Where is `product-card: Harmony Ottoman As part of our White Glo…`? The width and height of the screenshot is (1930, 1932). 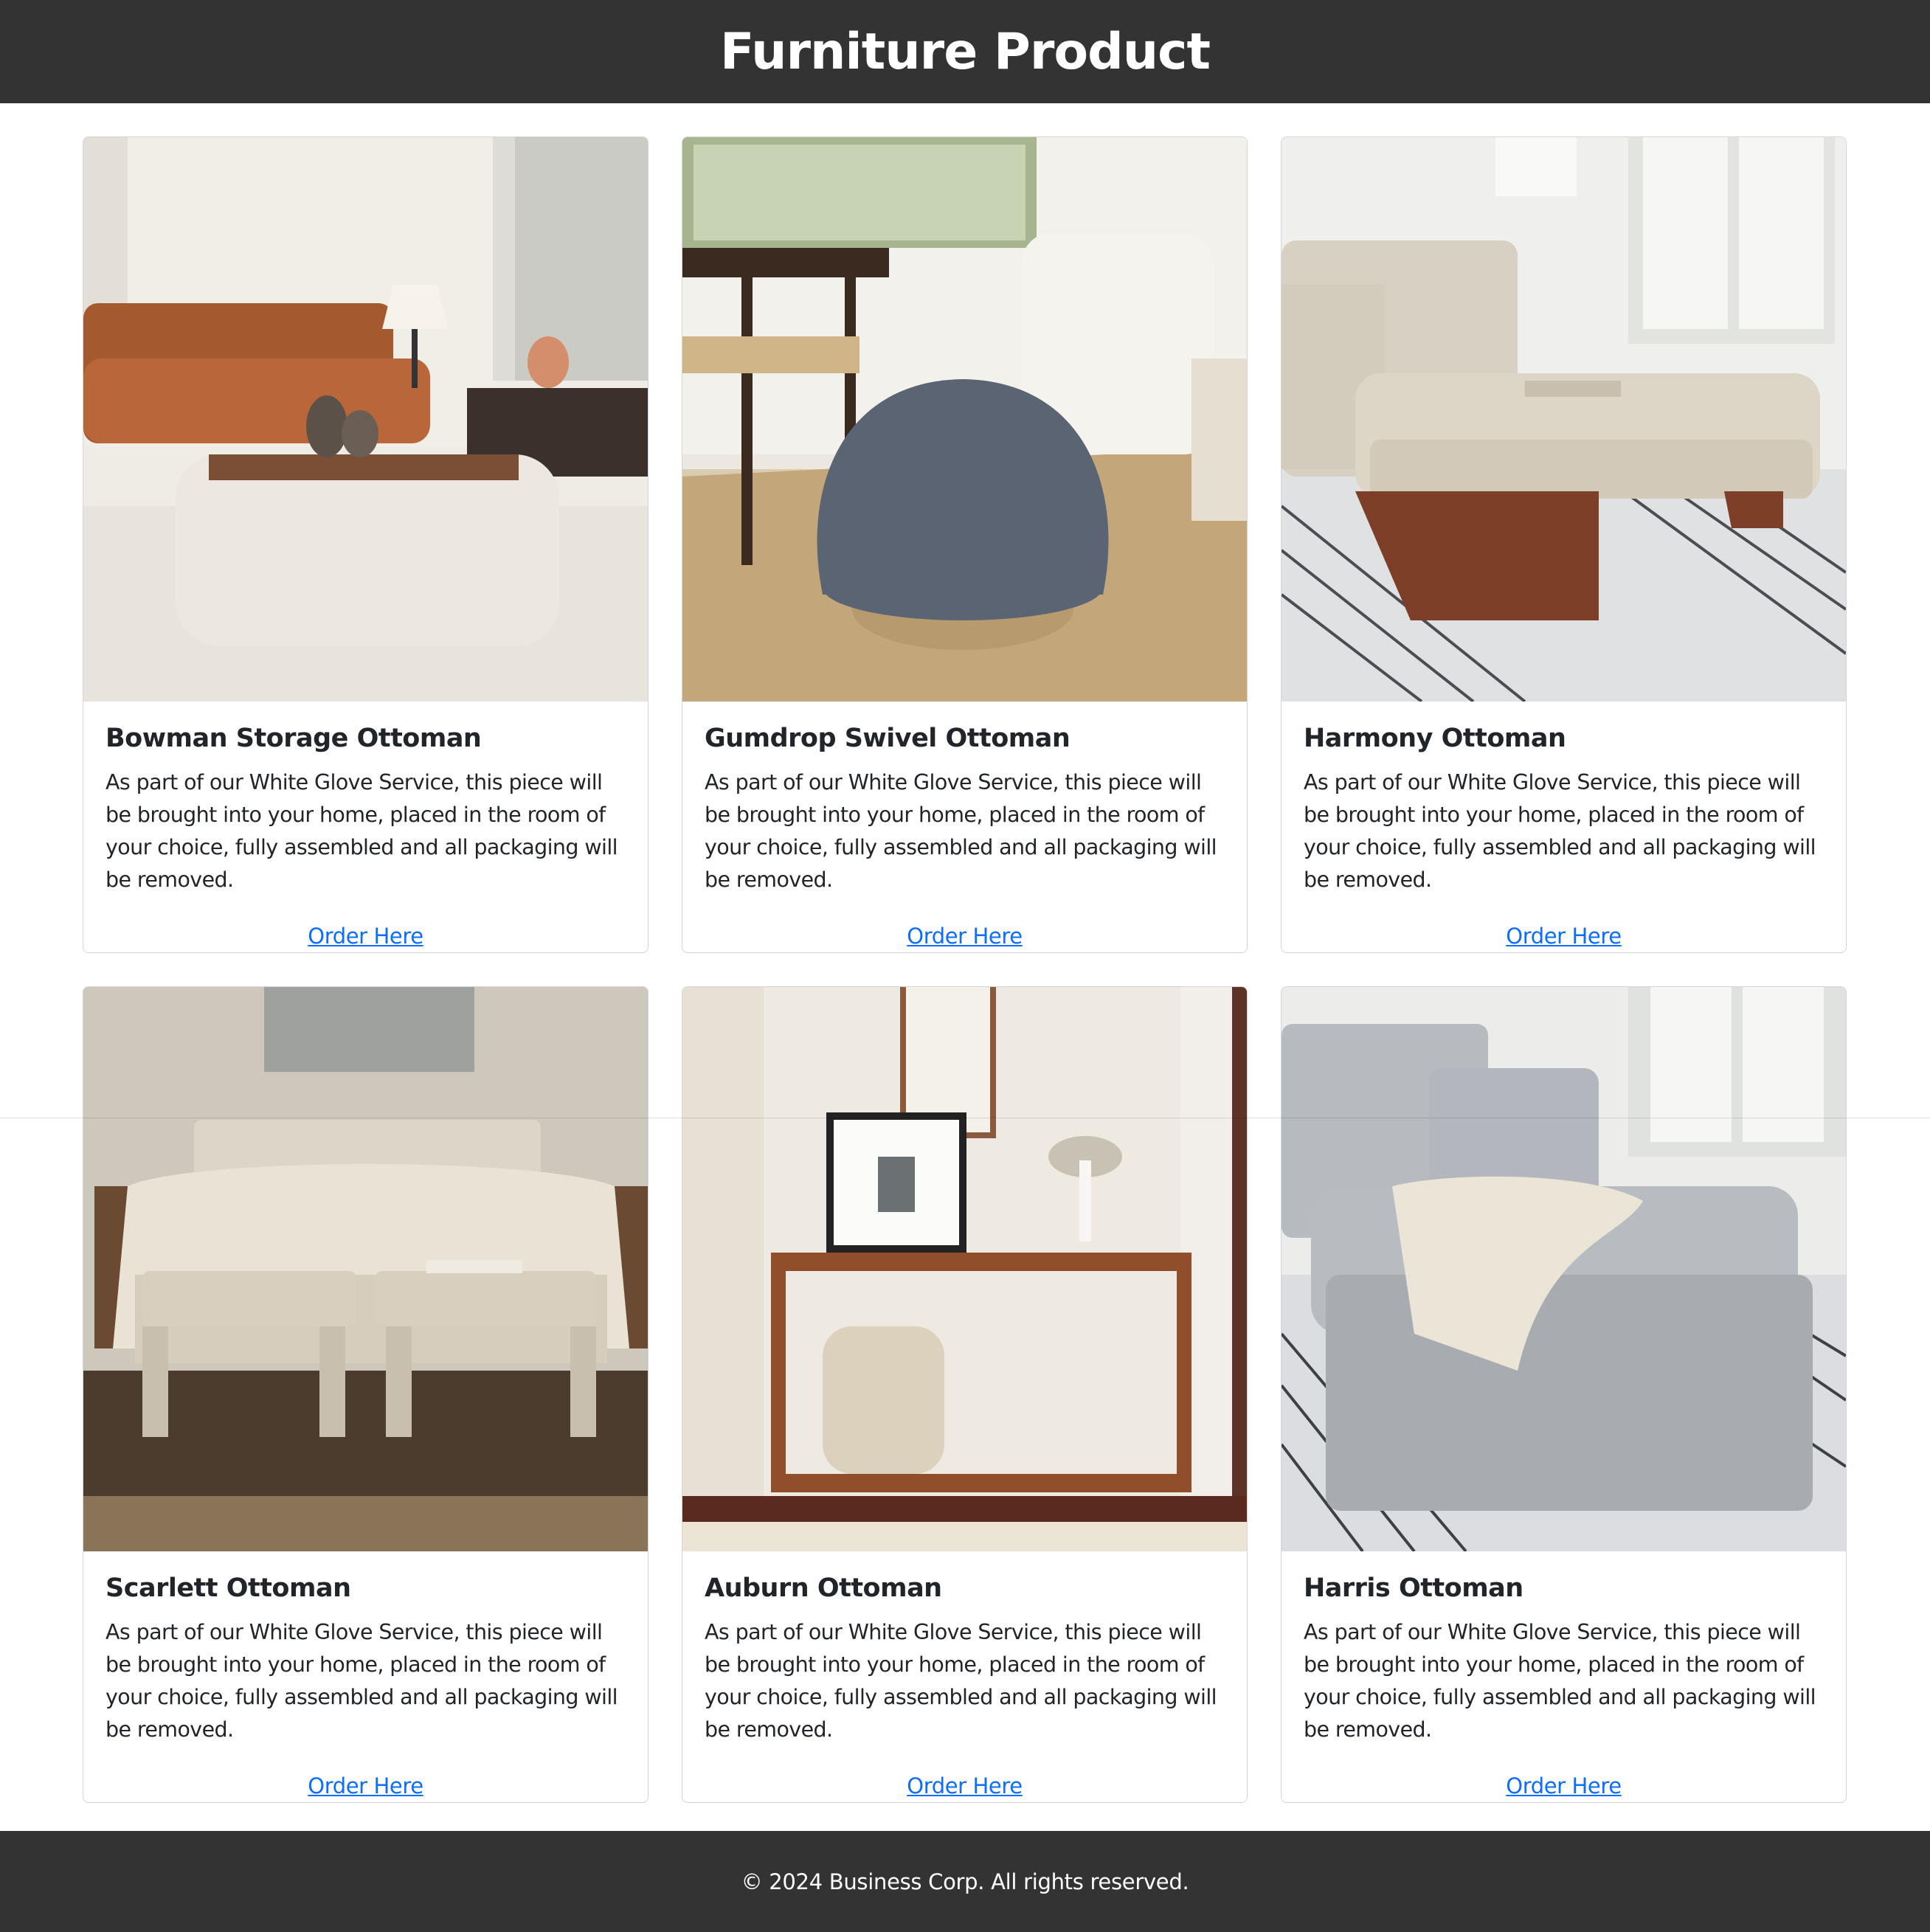
product-card: Harmony Ottoman As part of our White Glo… is located at coordinates (1564, 545).